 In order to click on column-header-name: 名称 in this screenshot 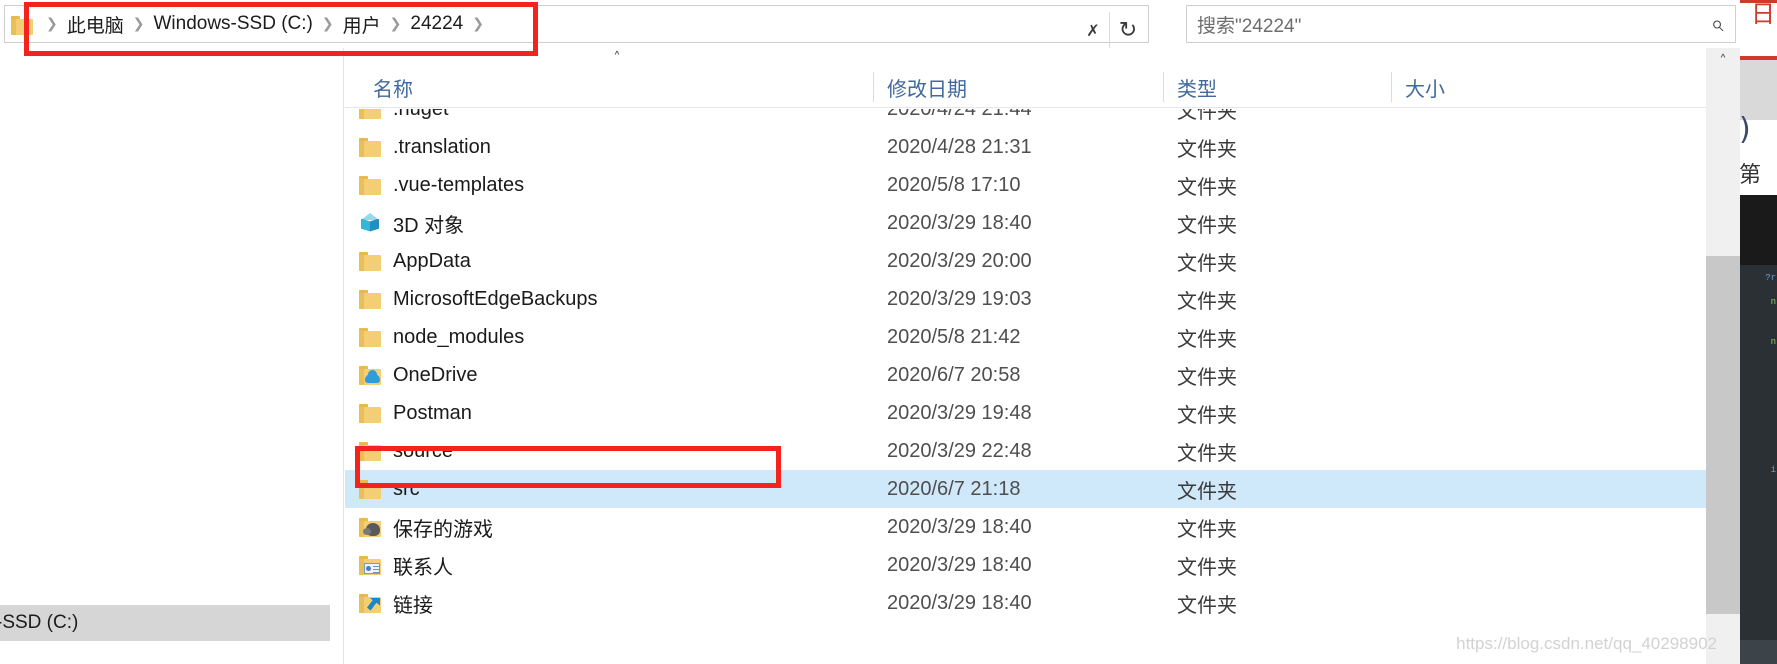, I will do `click(611, 87)`.